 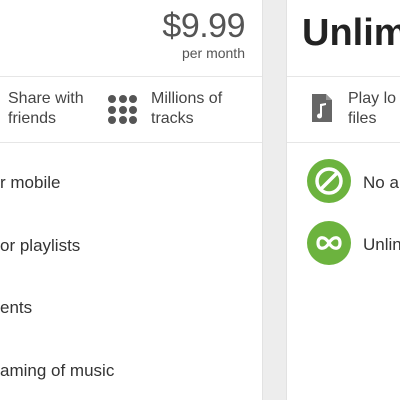 I want to click on plan-title: Unlim, so click(x=351, y=33).